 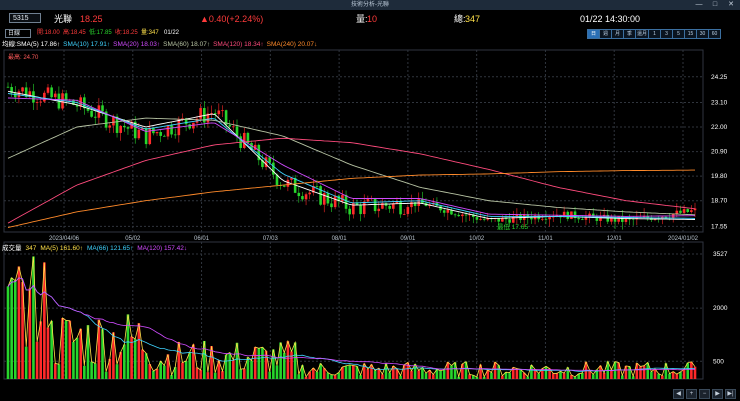 I want to click on price-tick-label: 20.90, so click(x=719, y=152).